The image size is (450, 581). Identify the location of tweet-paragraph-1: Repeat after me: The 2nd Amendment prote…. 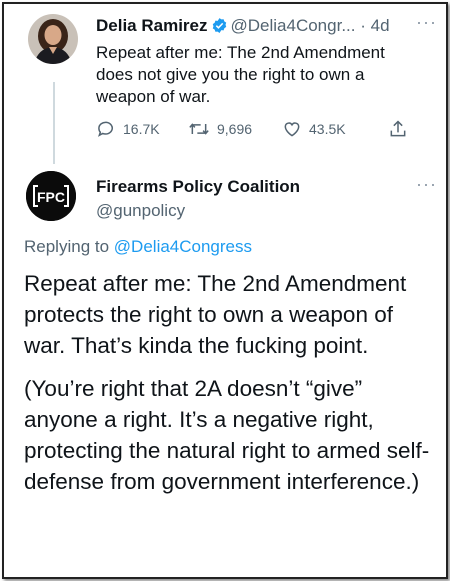
(215, 314).